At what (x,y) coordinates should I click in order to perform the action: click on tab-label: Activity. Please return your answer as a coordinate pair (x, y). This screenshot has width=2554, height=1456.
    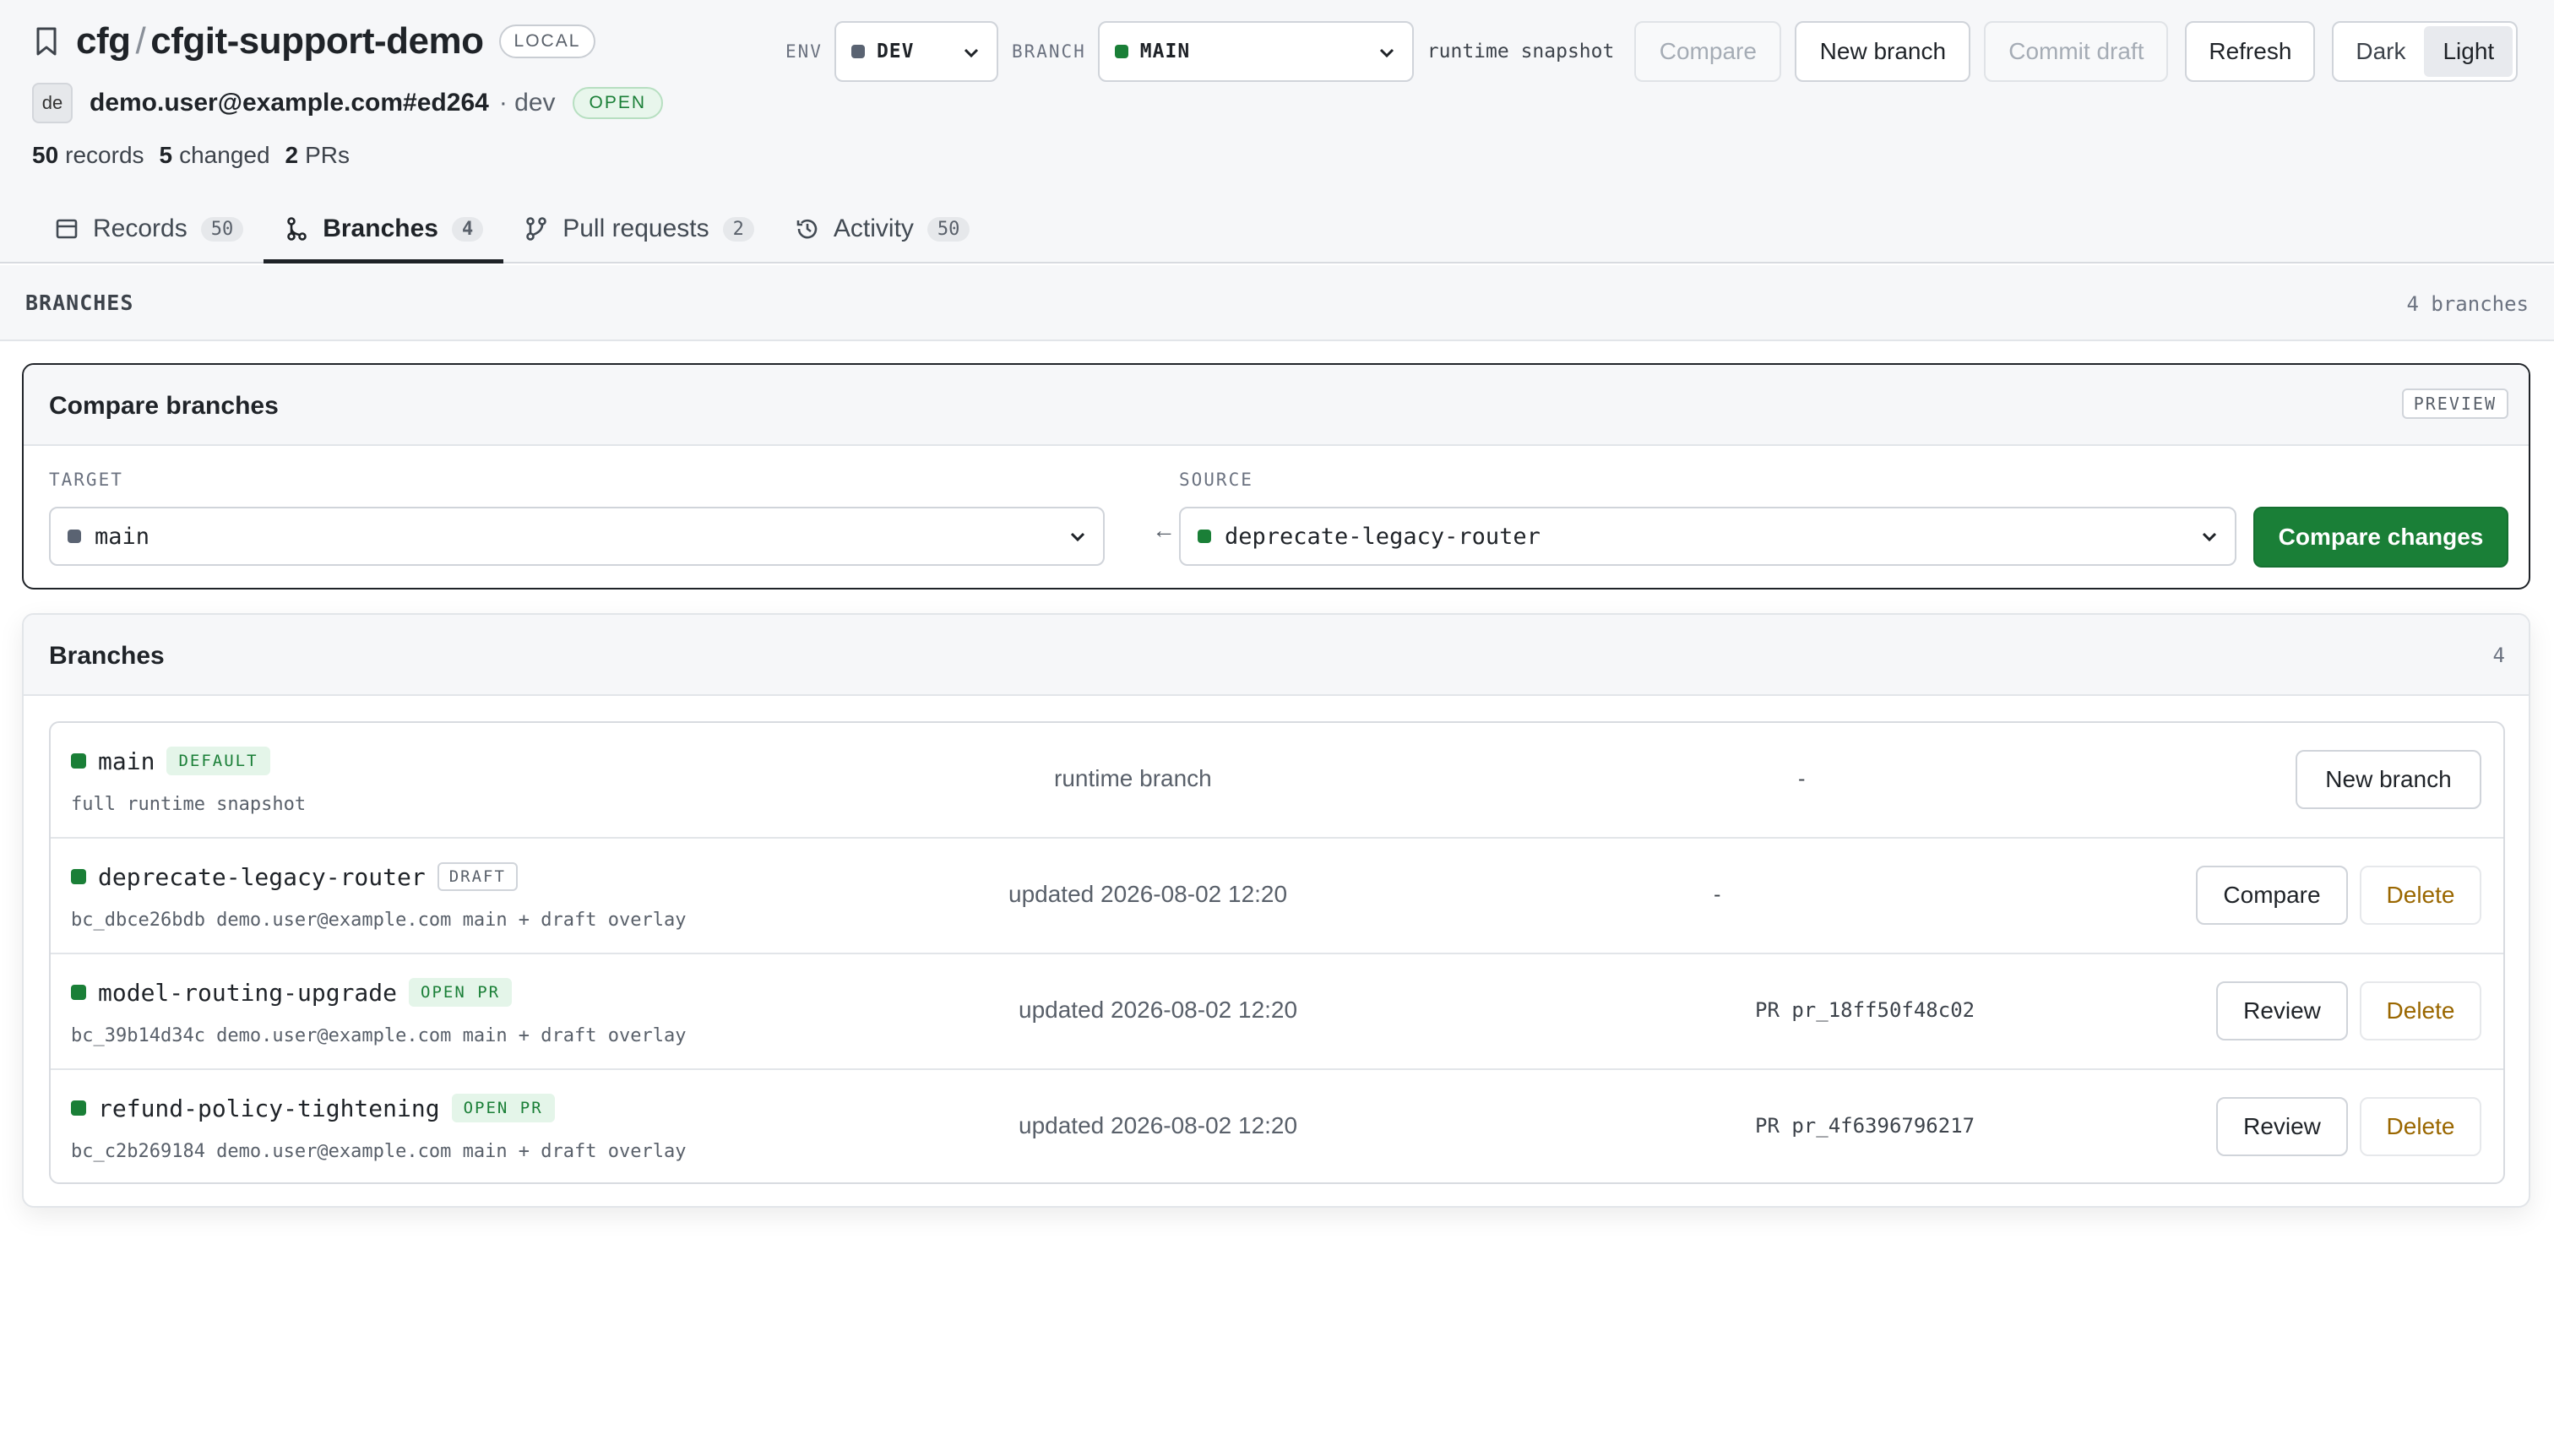
    Looking at the image, I should click on (873, 228).